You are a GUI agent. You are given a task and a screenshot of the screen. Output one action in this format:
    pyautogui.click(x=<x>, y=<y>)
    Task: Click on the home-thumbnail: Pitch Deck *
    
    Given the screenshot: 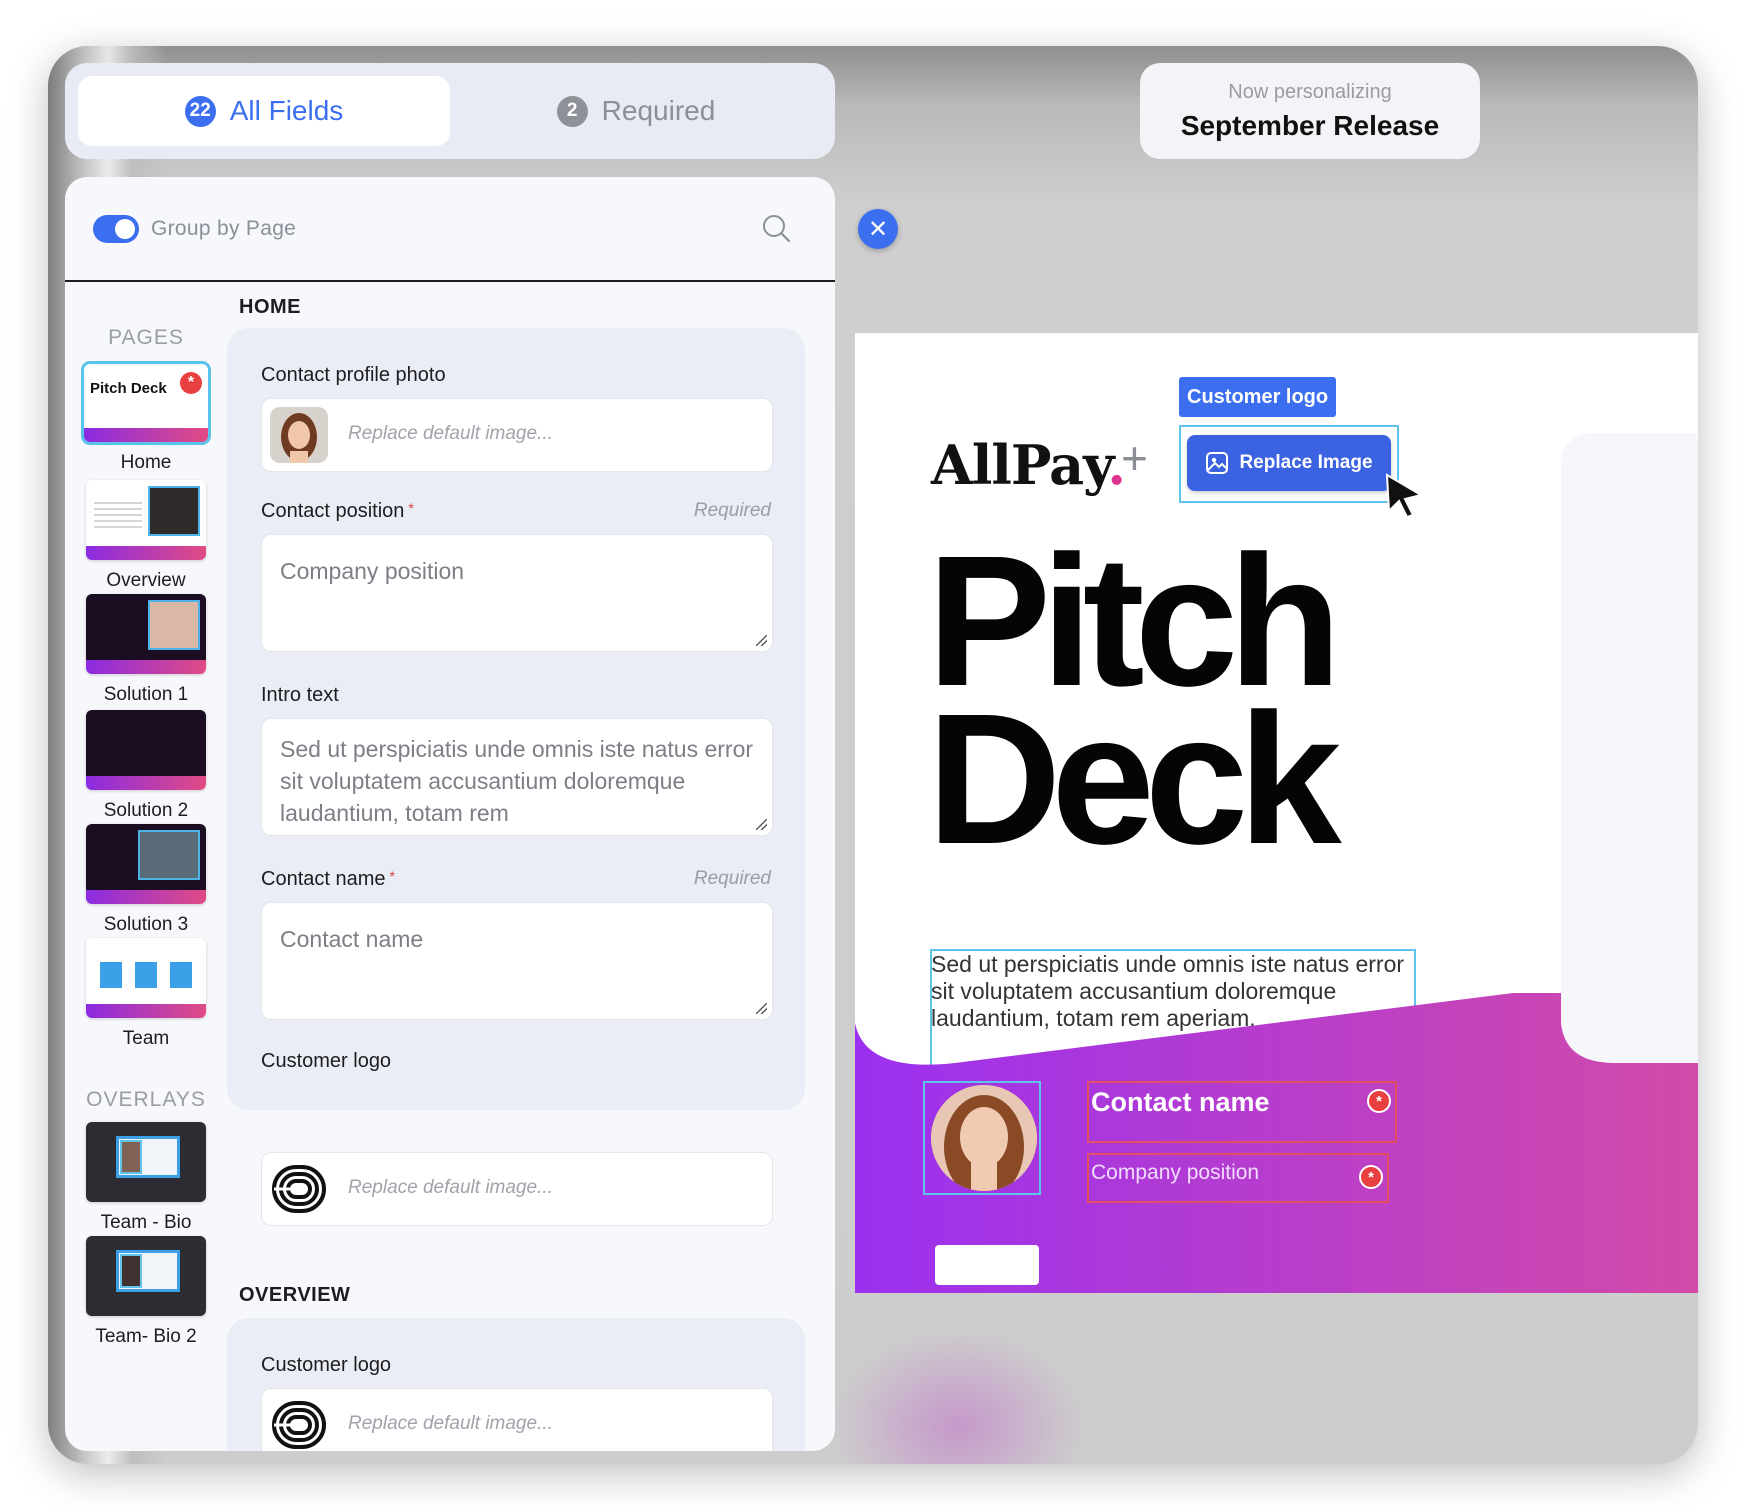 What is the action you would take?
    pyautogui.click(x=146, y=403)
    